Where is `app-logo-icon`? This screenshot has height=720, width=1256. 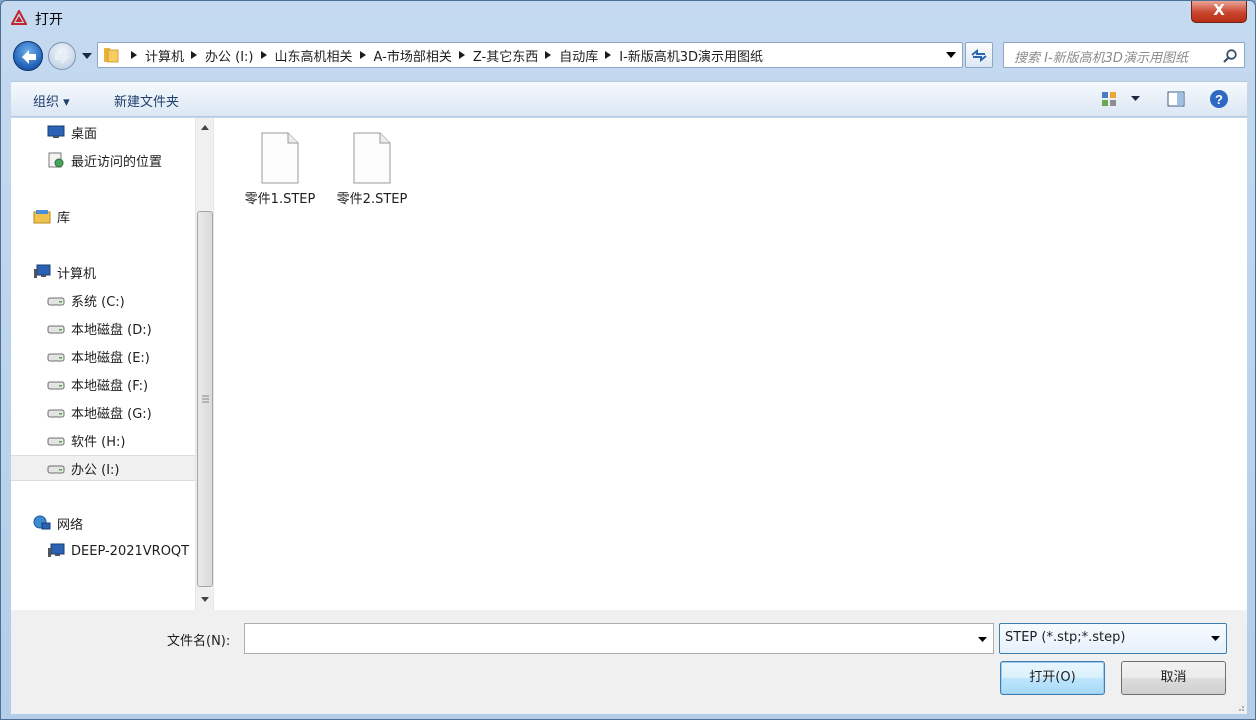
app-logo-icon is located at coordinates (19, 17).